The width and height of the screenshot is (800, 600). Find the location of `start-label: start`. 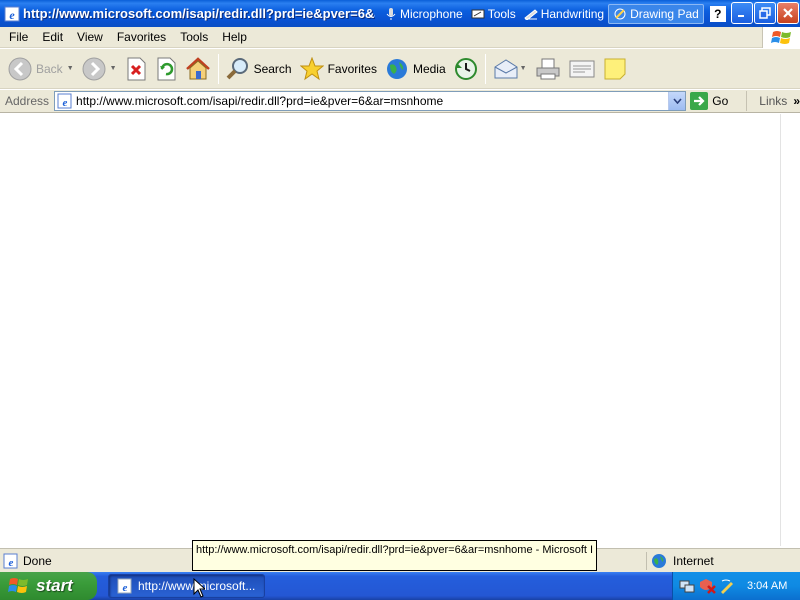

start-label: start is located at coordinates (54, 585).